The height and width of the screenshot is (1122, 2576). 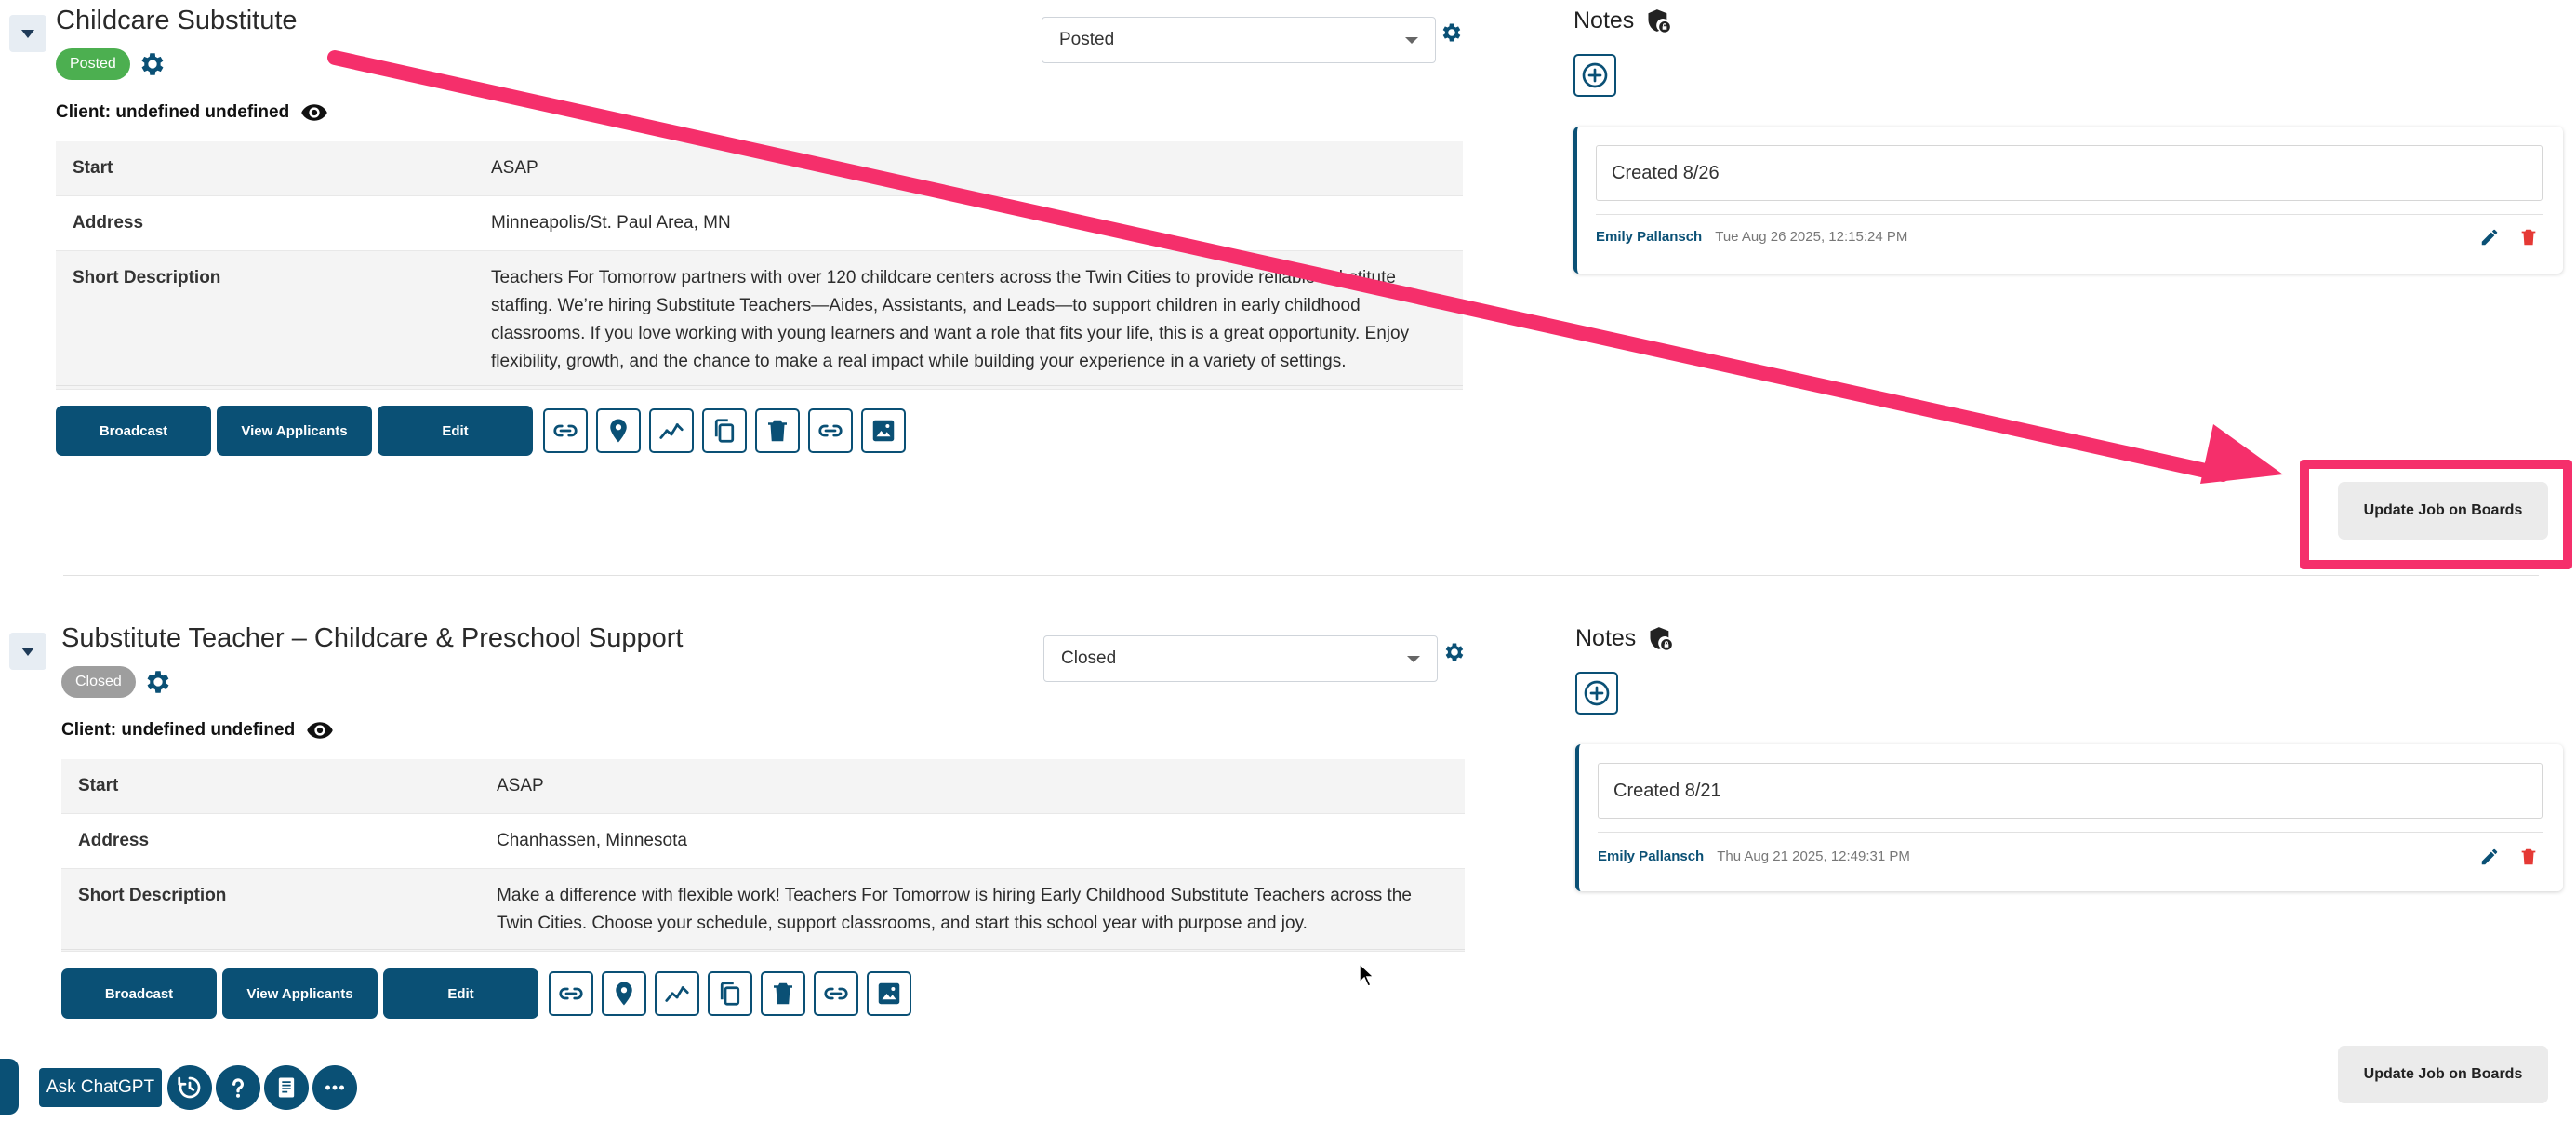 What do you see at coordinates (2070, 791) in the screenshot?
I see `note-text: Created 8/21` at bounding box center [2070, 791].